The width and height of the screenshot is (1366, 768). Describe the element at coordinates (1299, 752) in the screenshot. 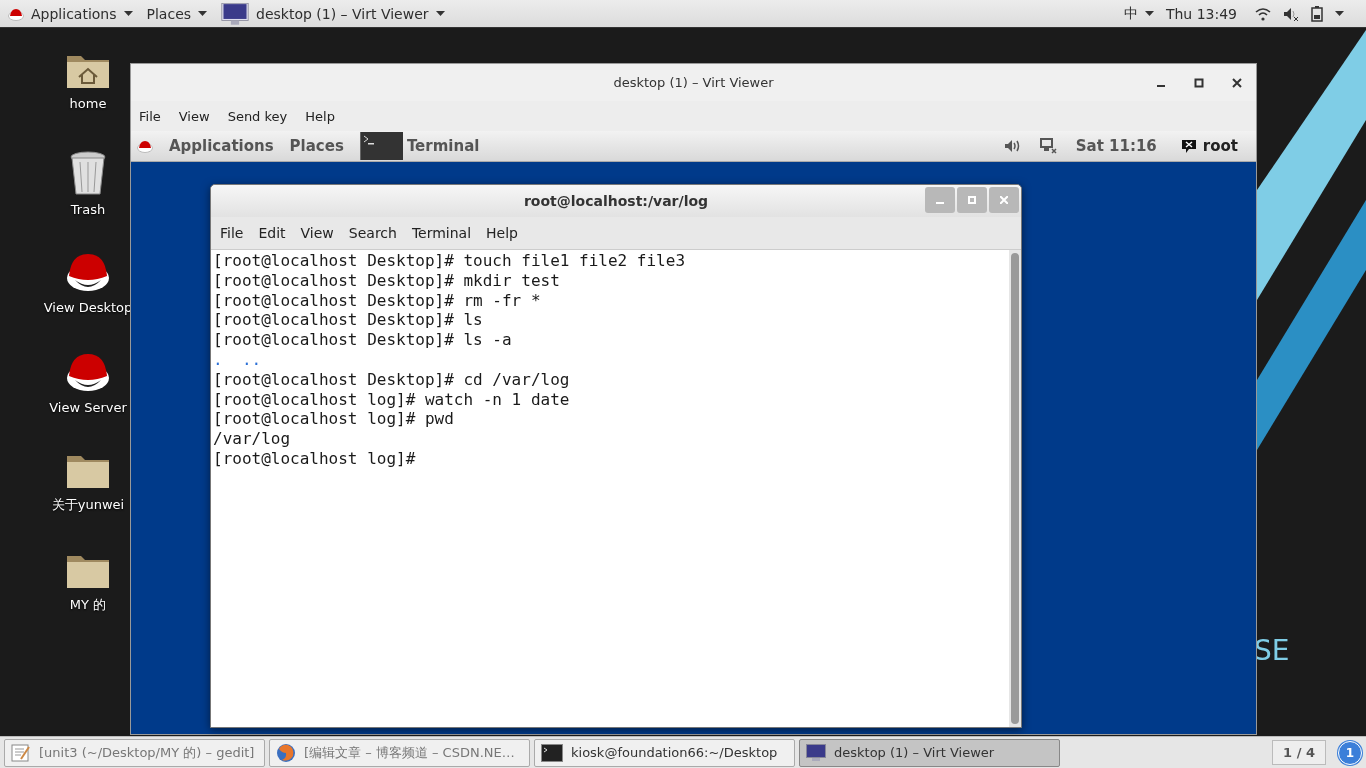

I see `workspace-switcher: 1 / 4` at that location.